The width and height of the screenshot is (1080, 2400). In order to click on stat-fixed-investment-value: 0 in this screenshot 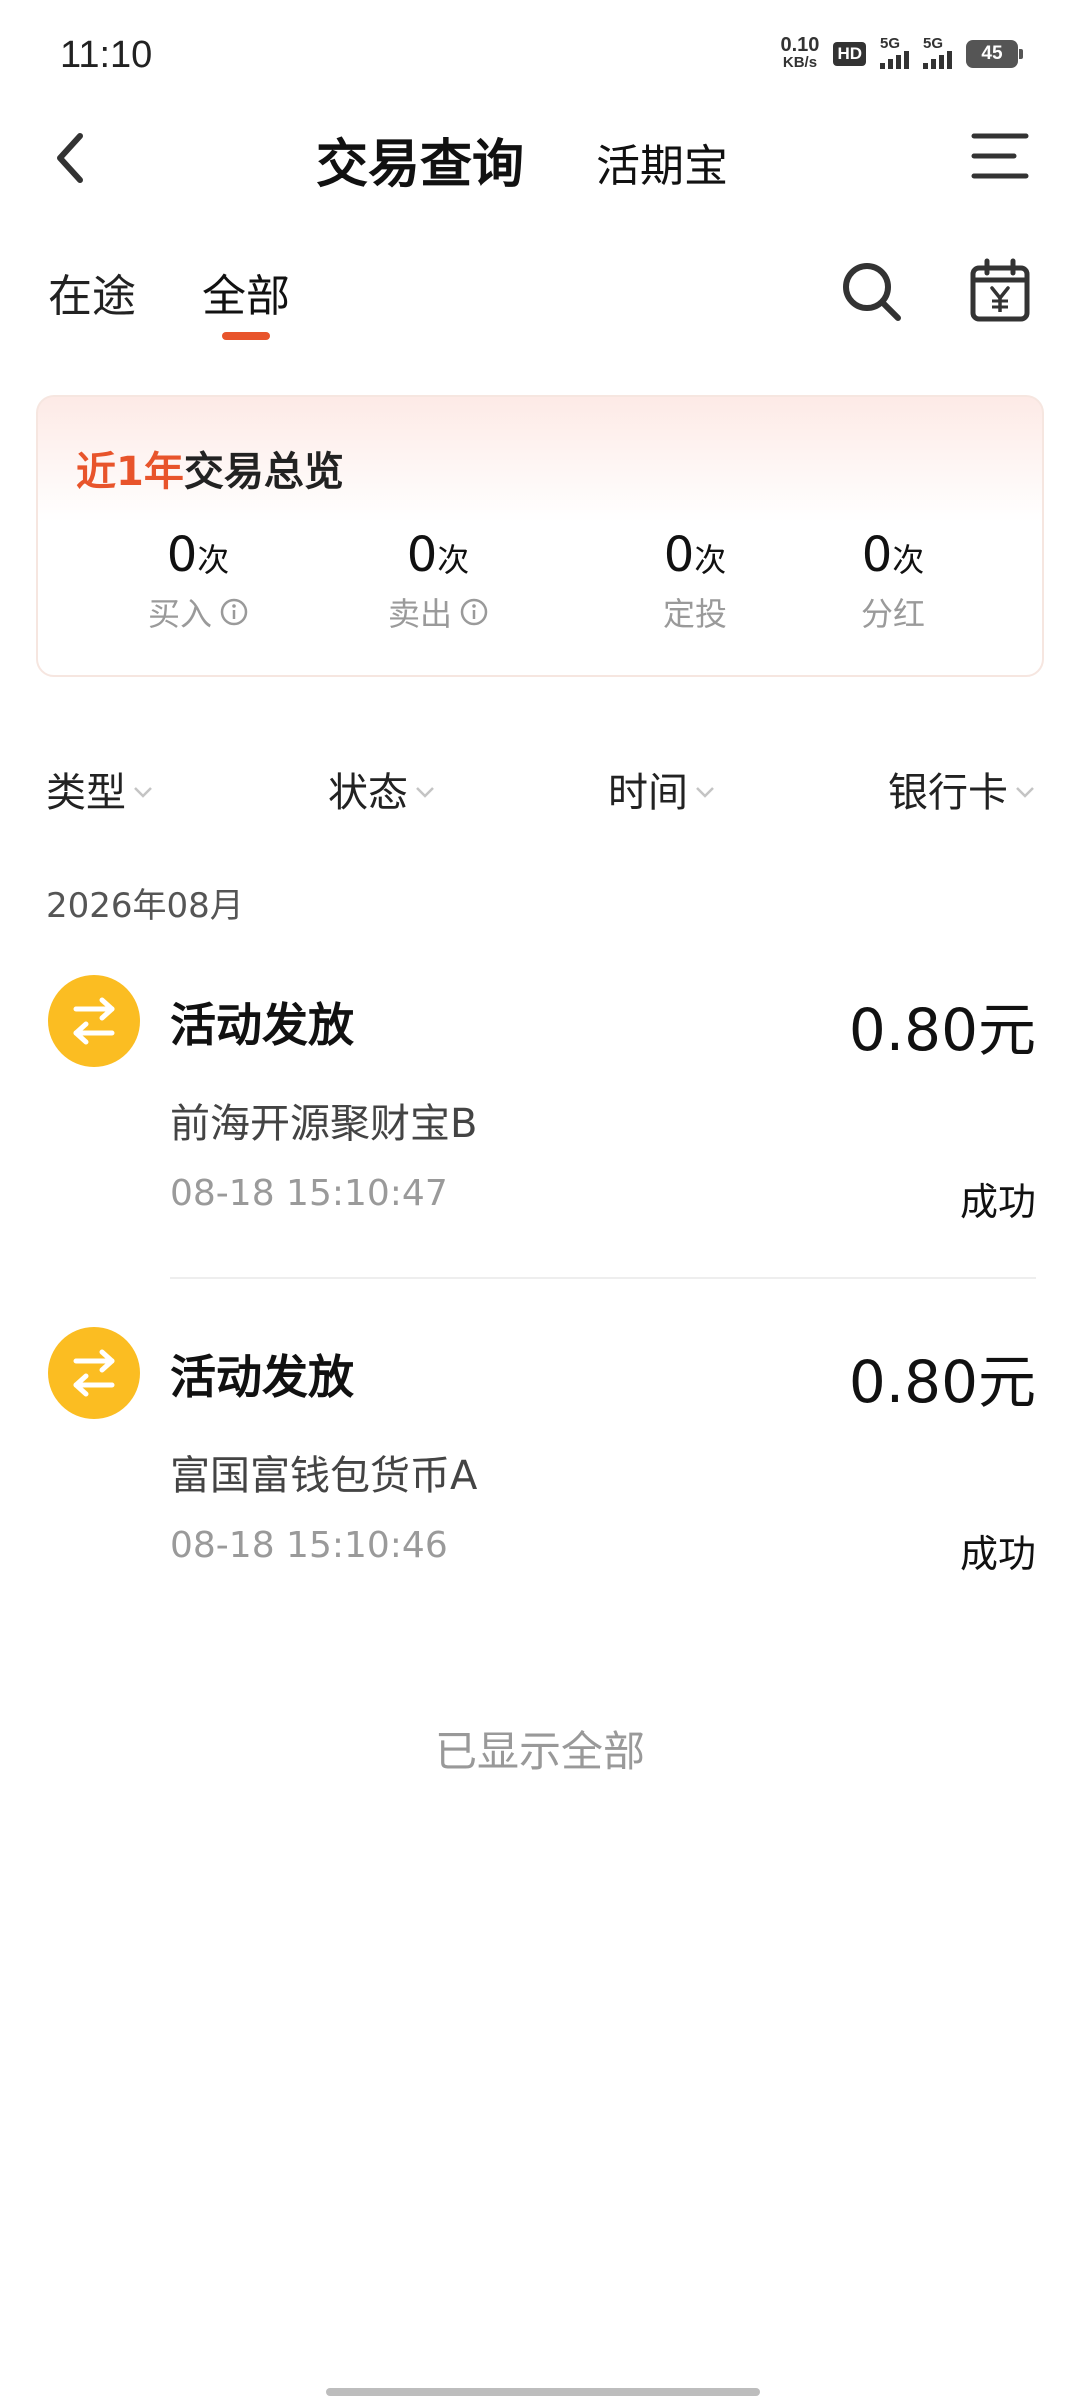, I will do `click(679, 555)`.